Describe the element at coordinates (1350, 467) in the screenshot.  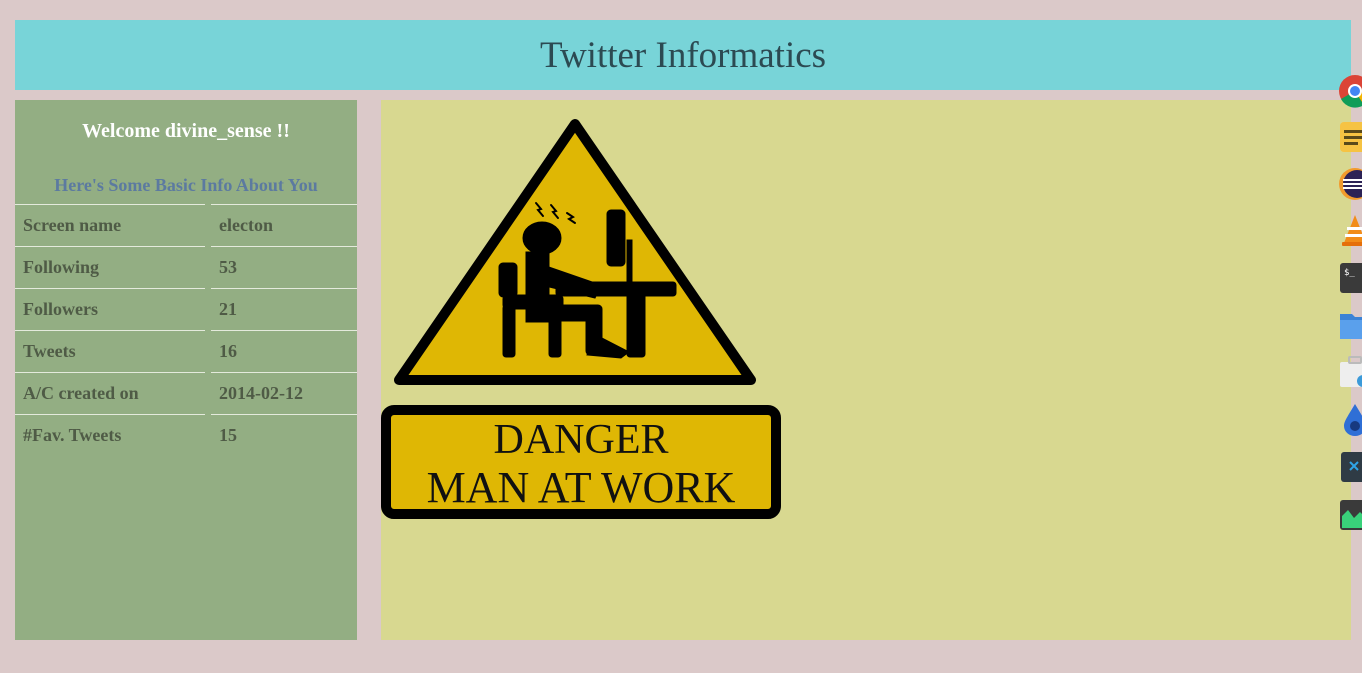
I see `code-editor-icon` at that location.